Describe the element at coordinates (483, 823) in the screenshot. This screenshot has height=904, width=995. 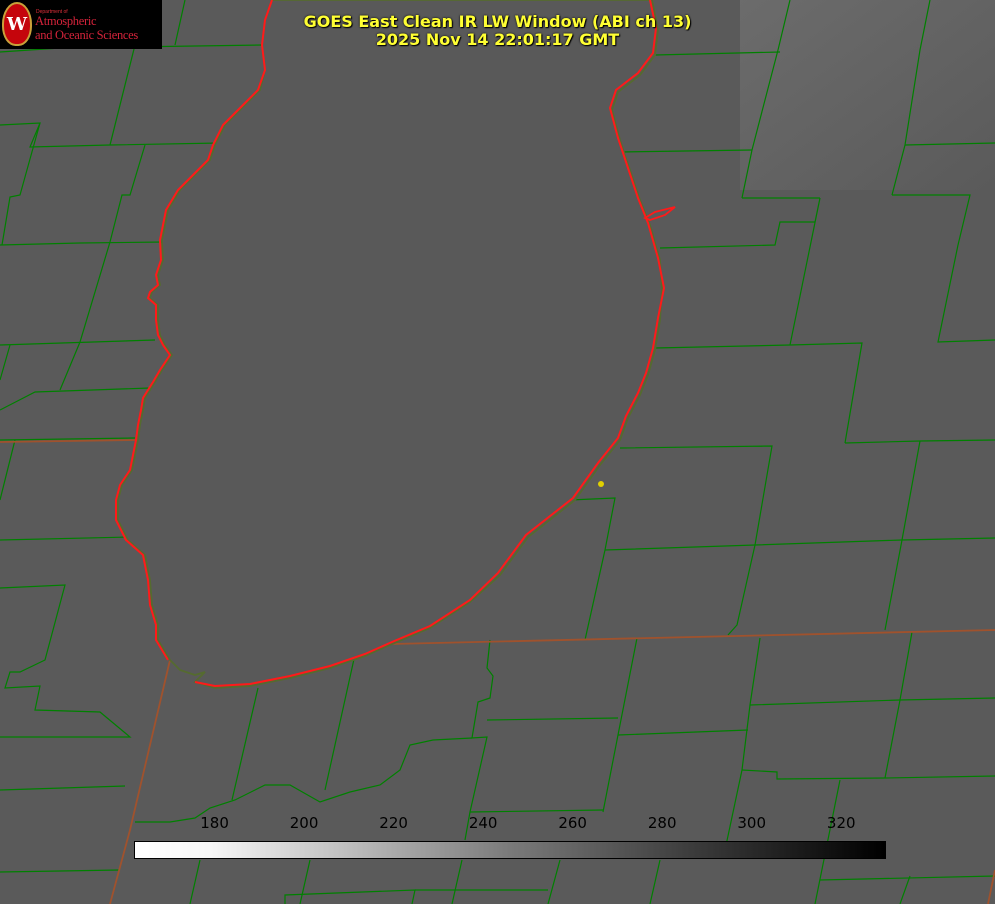
I see `colorbar-tick-label: 240` at that location.